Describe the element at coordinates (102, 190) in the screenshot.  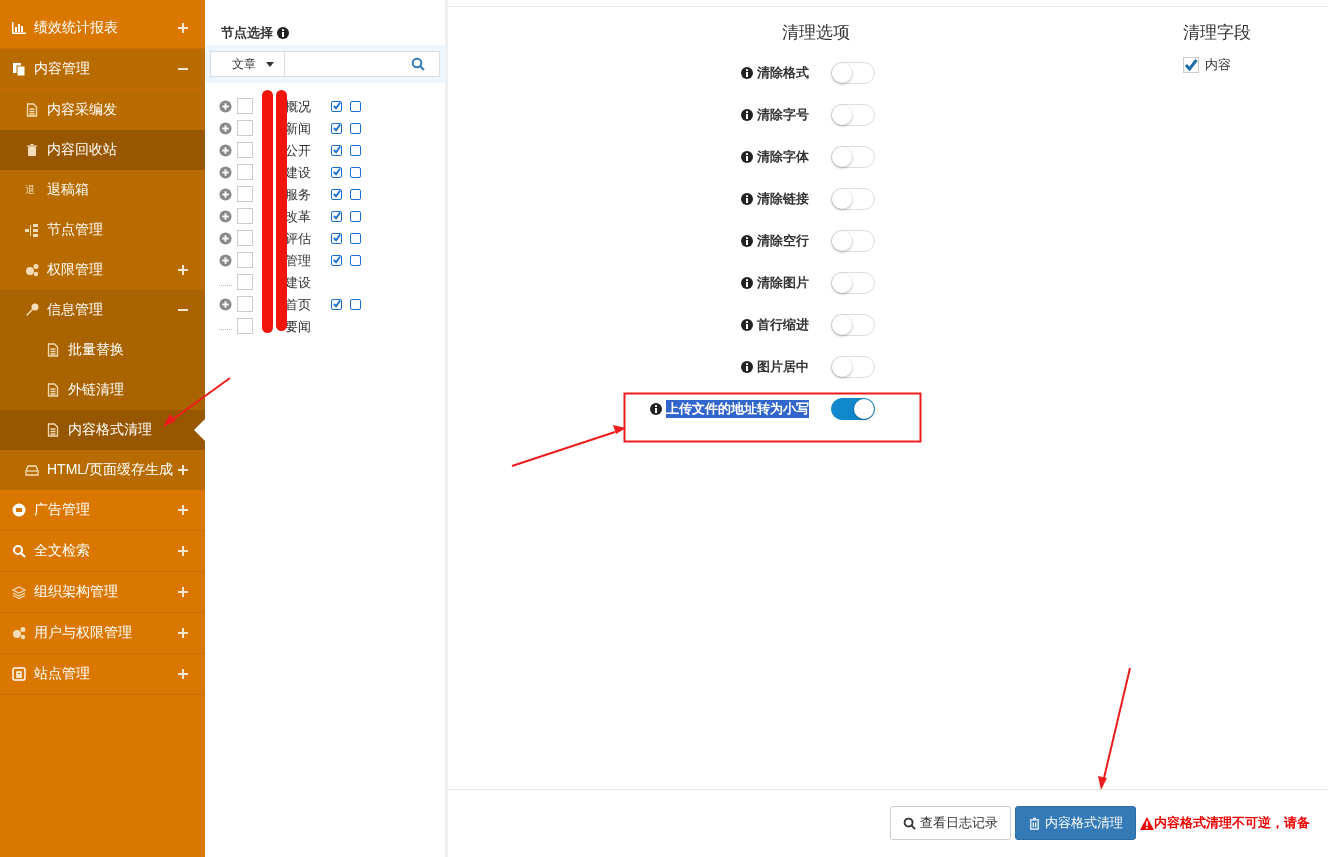
I see `sidebar-item: 退 退稿箱` at that location.